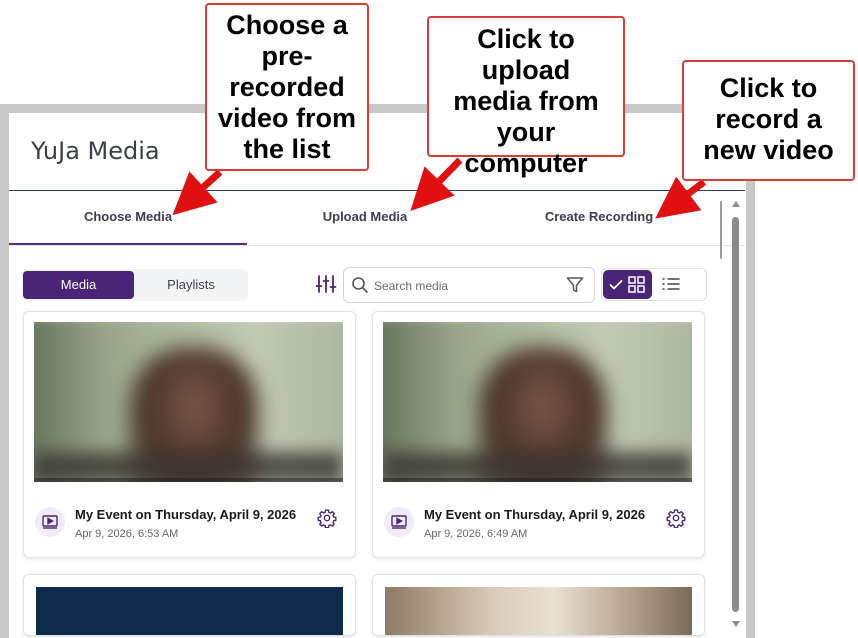  Describe the element at coordinates (476, 534) in the screenshot. I see `media-date: Apr 9, 2026, 6:49 AM` at that location.